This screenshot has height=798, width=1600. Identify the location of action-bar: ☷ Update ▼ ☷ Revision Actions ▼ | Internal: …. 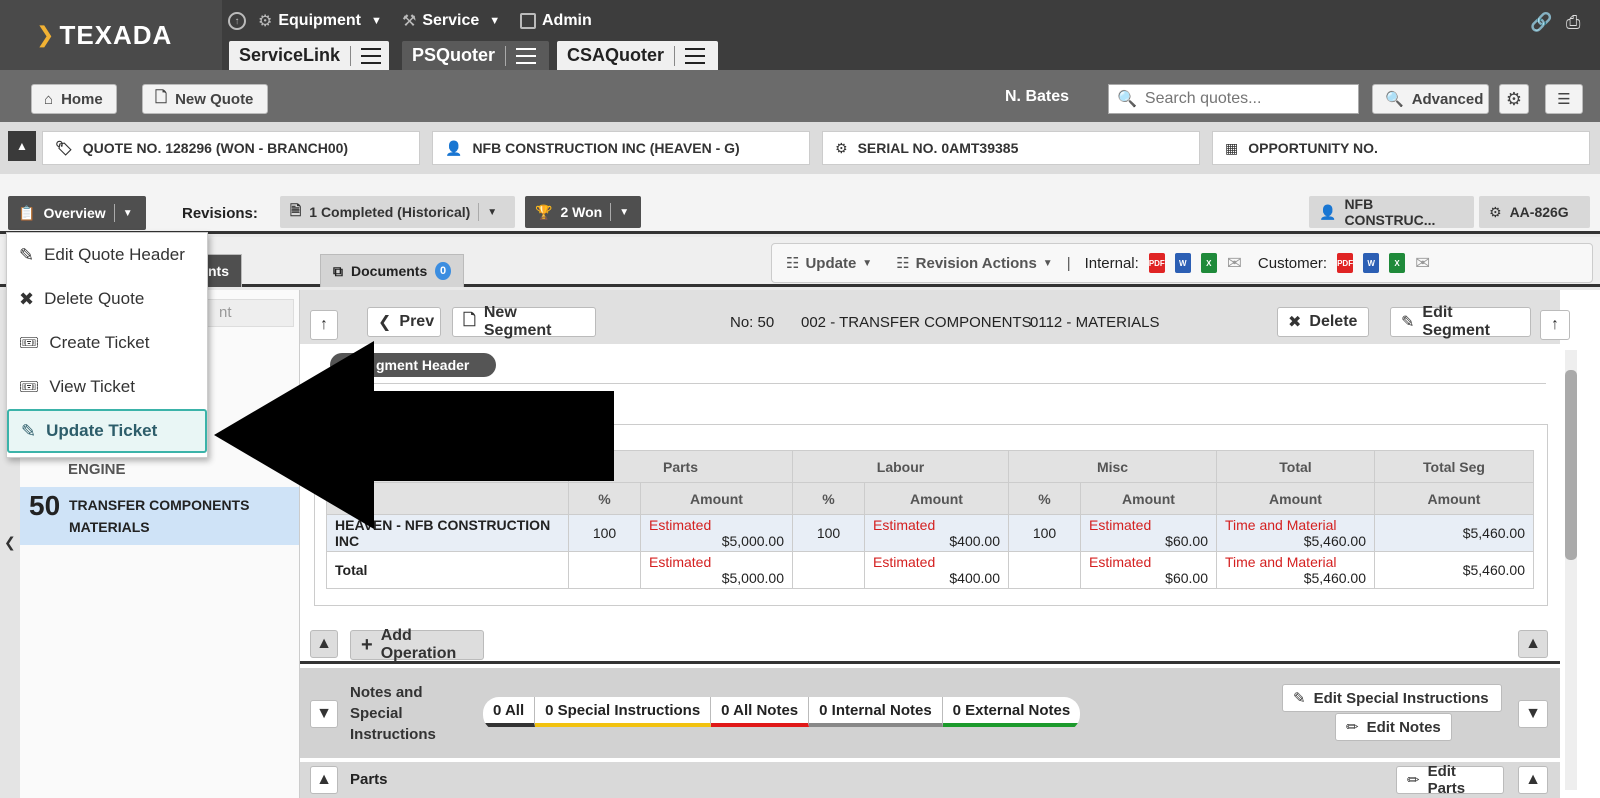
(1182, 263).